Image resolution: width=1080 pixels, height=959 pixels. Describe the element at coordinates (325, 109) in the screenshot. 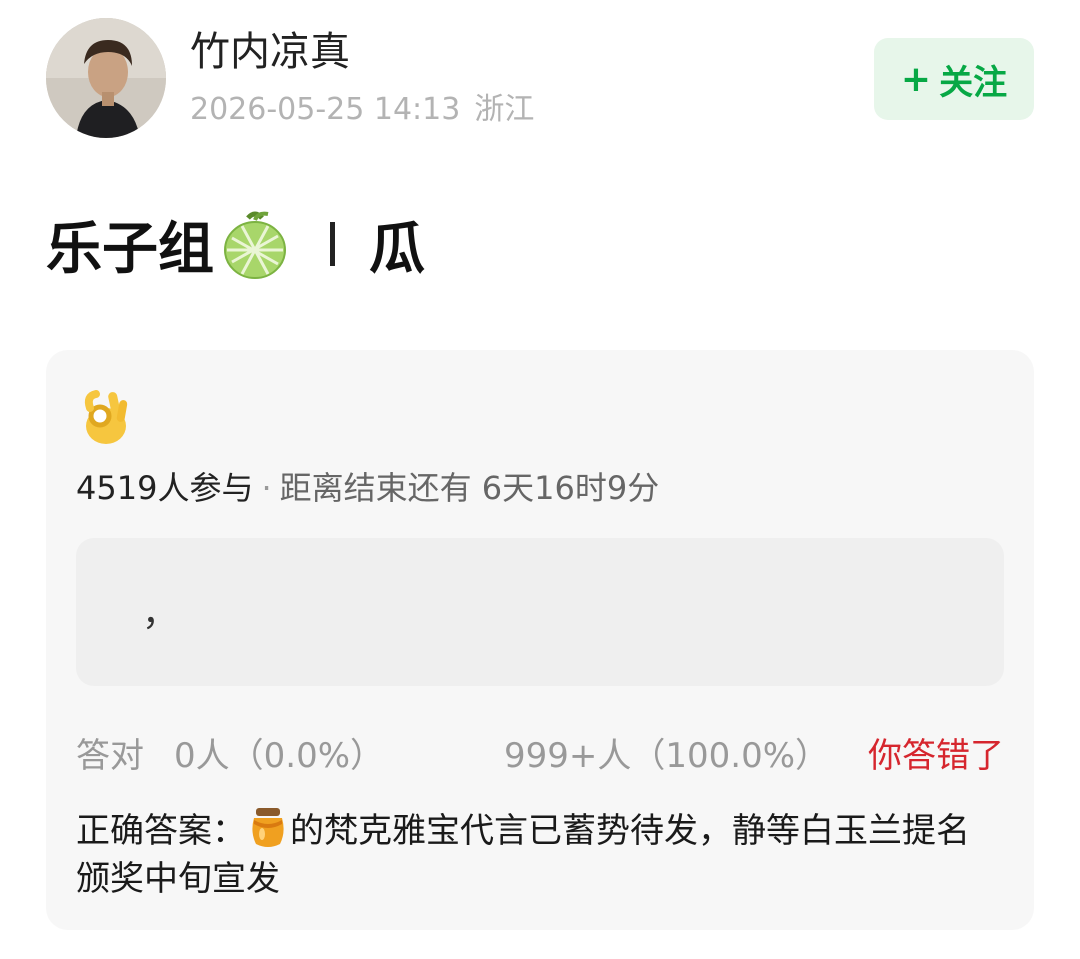

I see `timestamp: 2026-05-25 14:13` at that location.